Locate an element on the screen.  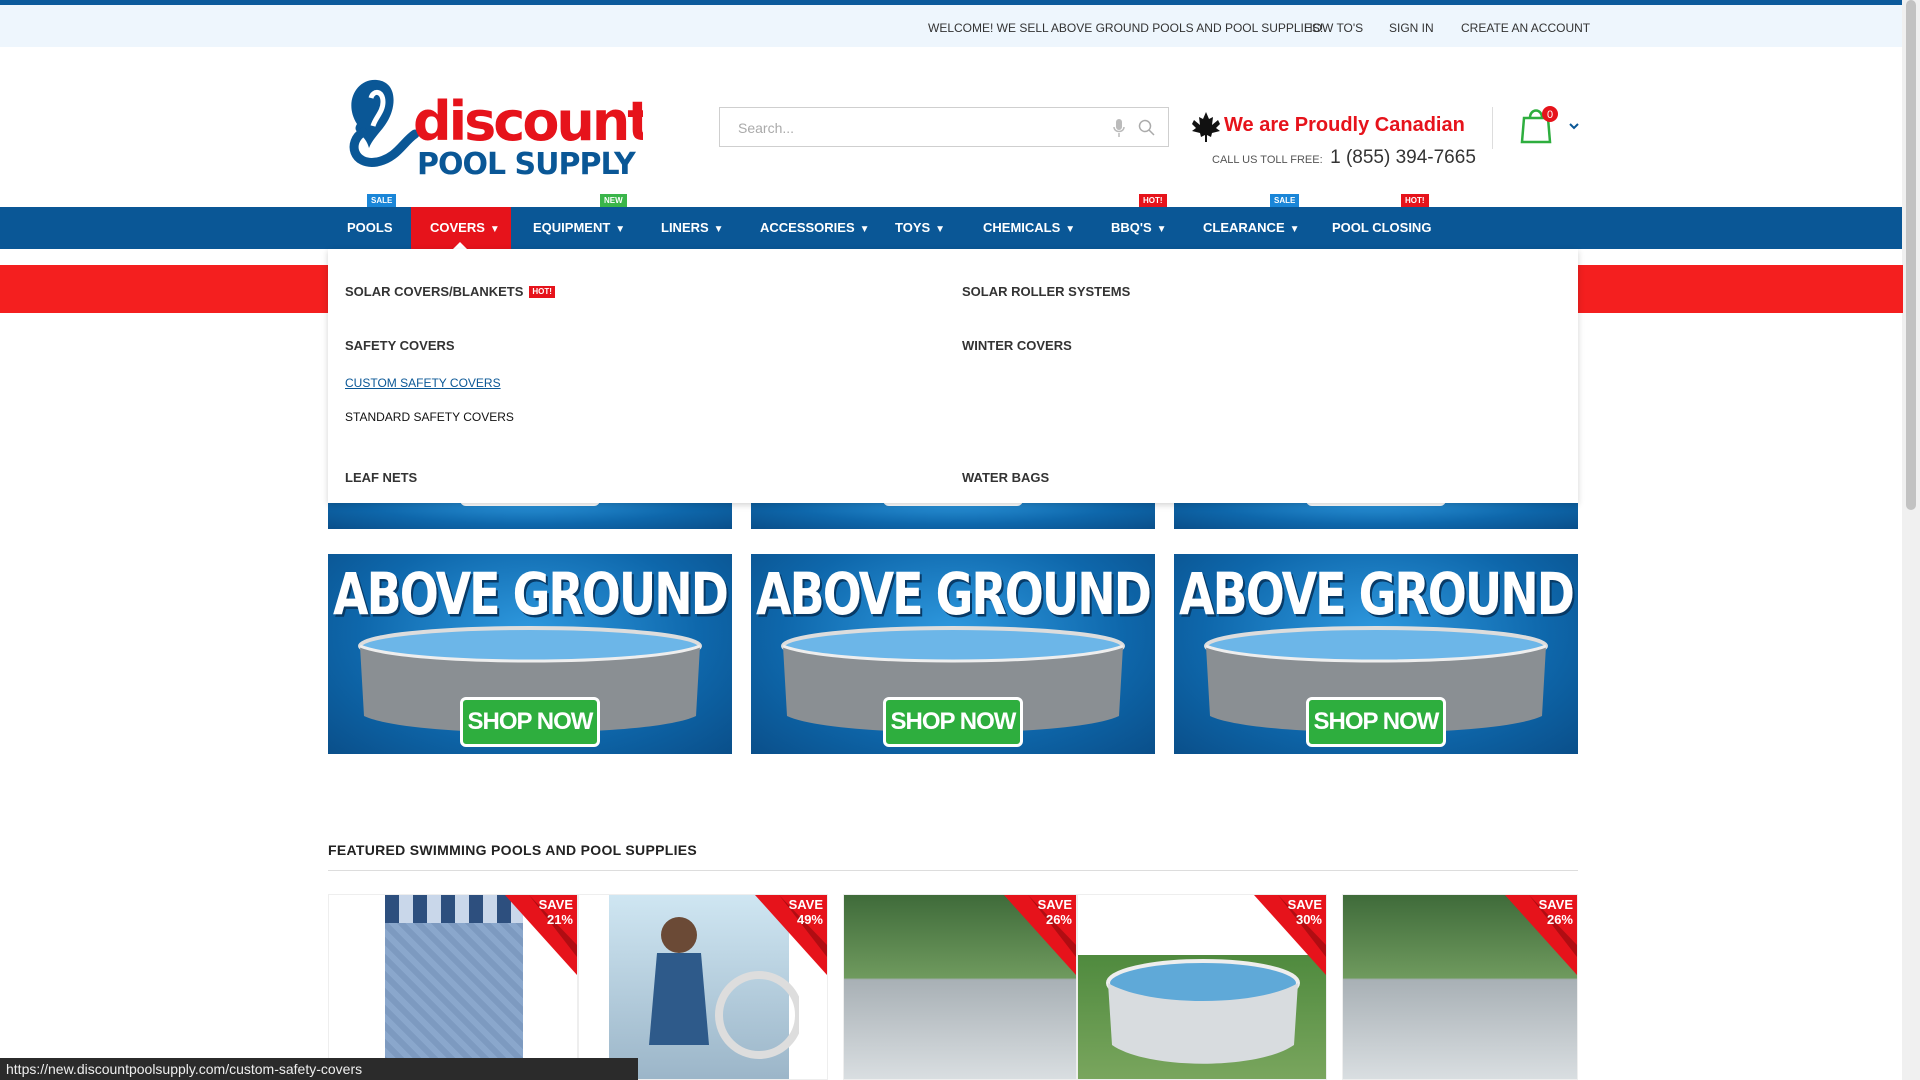
menu-water-bags: WATER BAGS is located at coordinates (1005, 477).